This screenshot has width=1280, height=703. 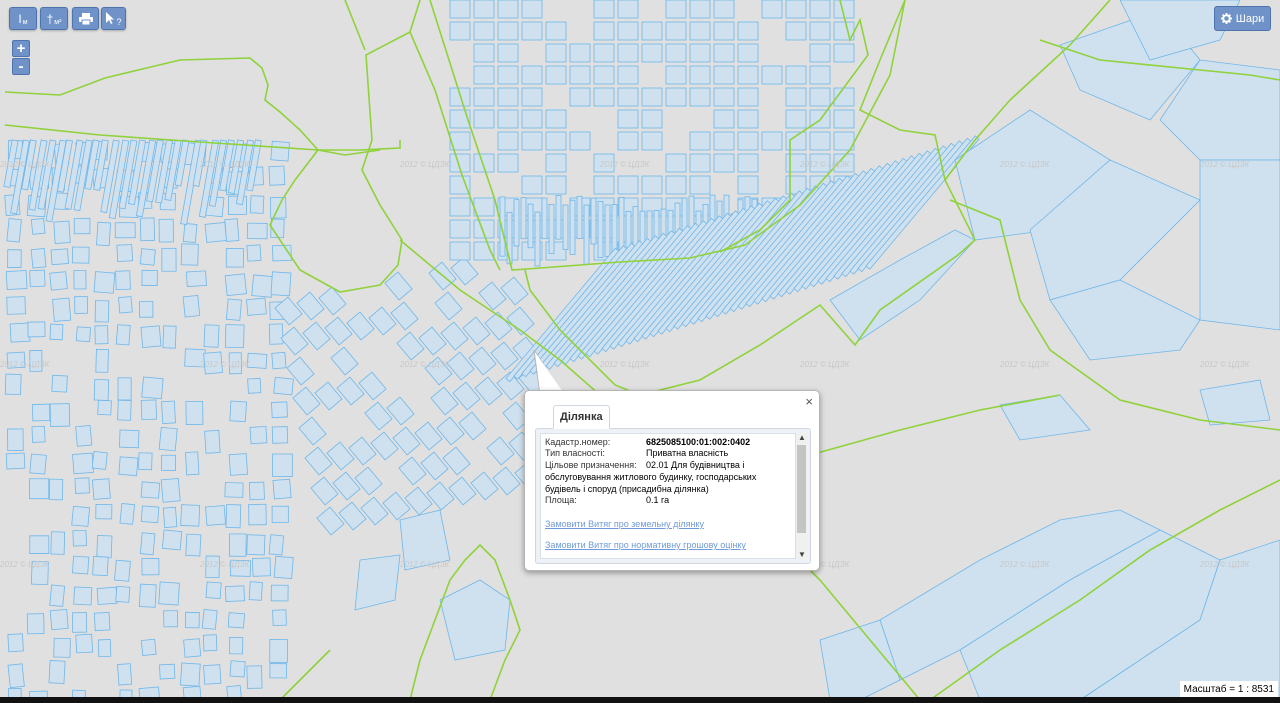 What do you see at coordinates (658, 500) in the screenshot?
I see `area-value: 0.1 га` at bounding box center [658, 500].